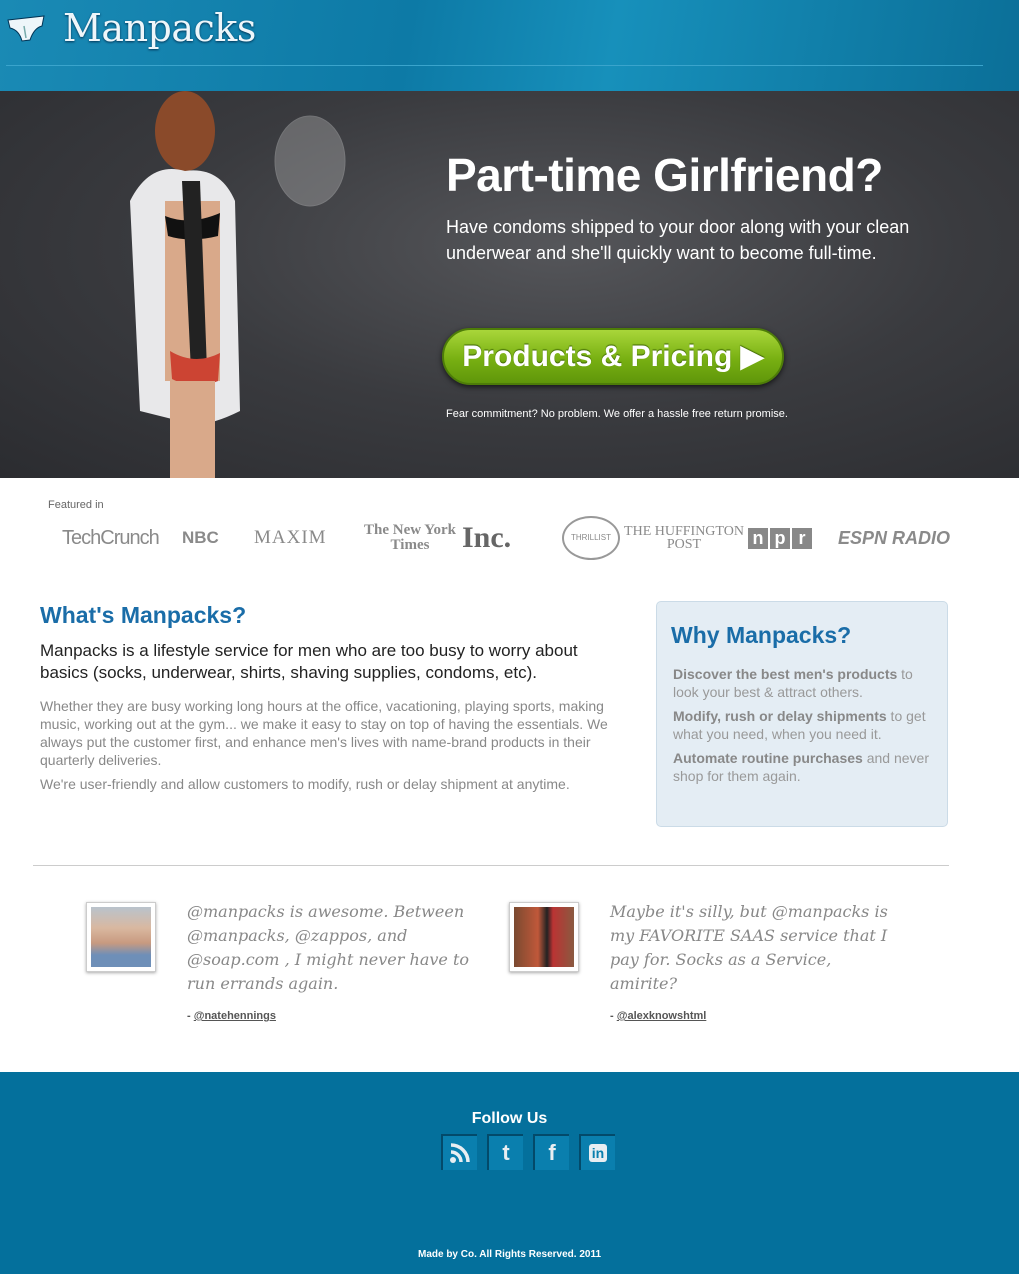  I want to click on author-link: @natehennings, so click(235, 1016).